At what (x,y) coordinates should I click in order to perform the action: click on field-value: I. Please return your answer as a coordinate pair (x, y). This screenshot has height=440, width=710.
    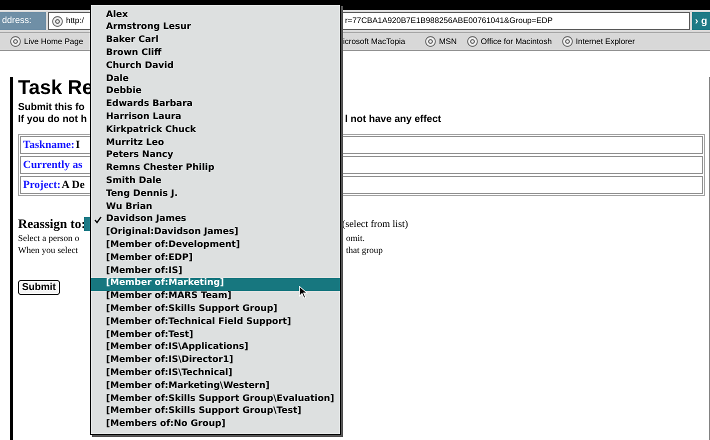
    Looking at the image, I should click on (78, 145).